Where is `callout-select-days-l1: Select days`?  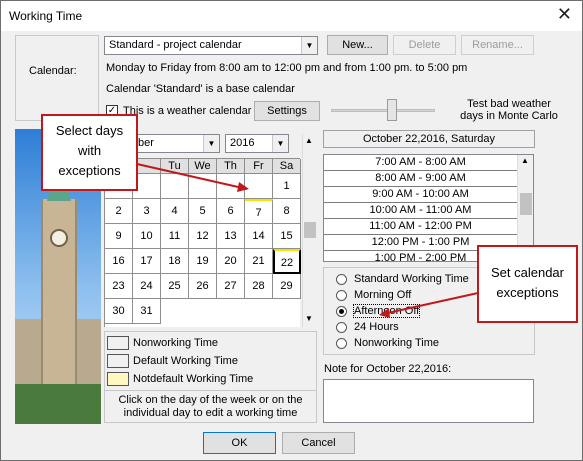 callout-select-days-l1: Select days is located at coordinates (89, 130).